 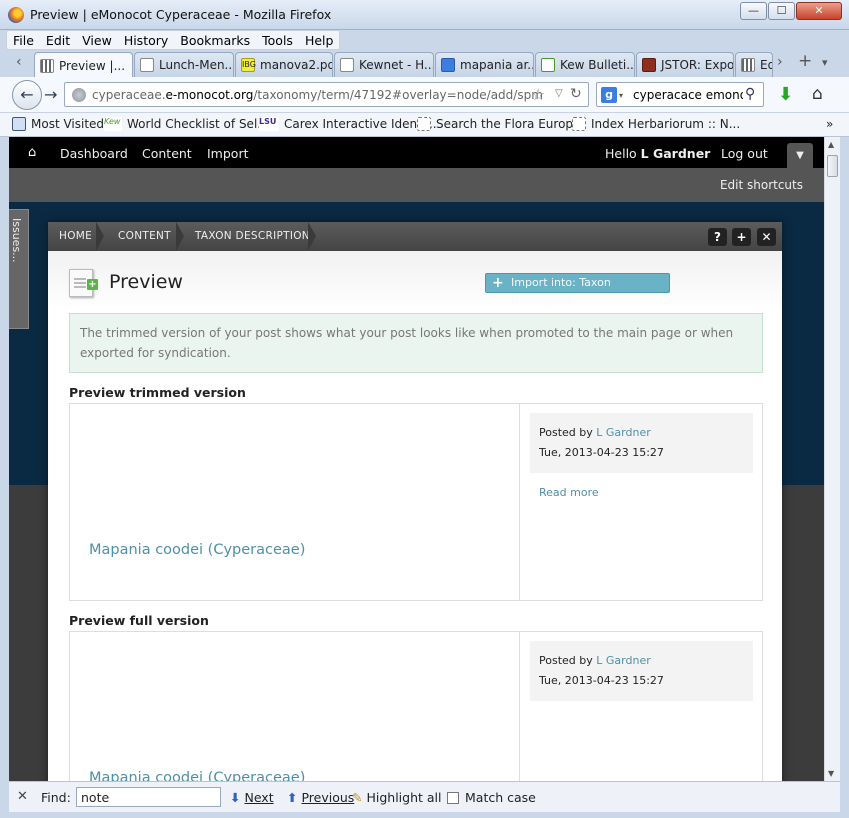 I want to click on menu-tools: Tools, so click(x=277, y=40).